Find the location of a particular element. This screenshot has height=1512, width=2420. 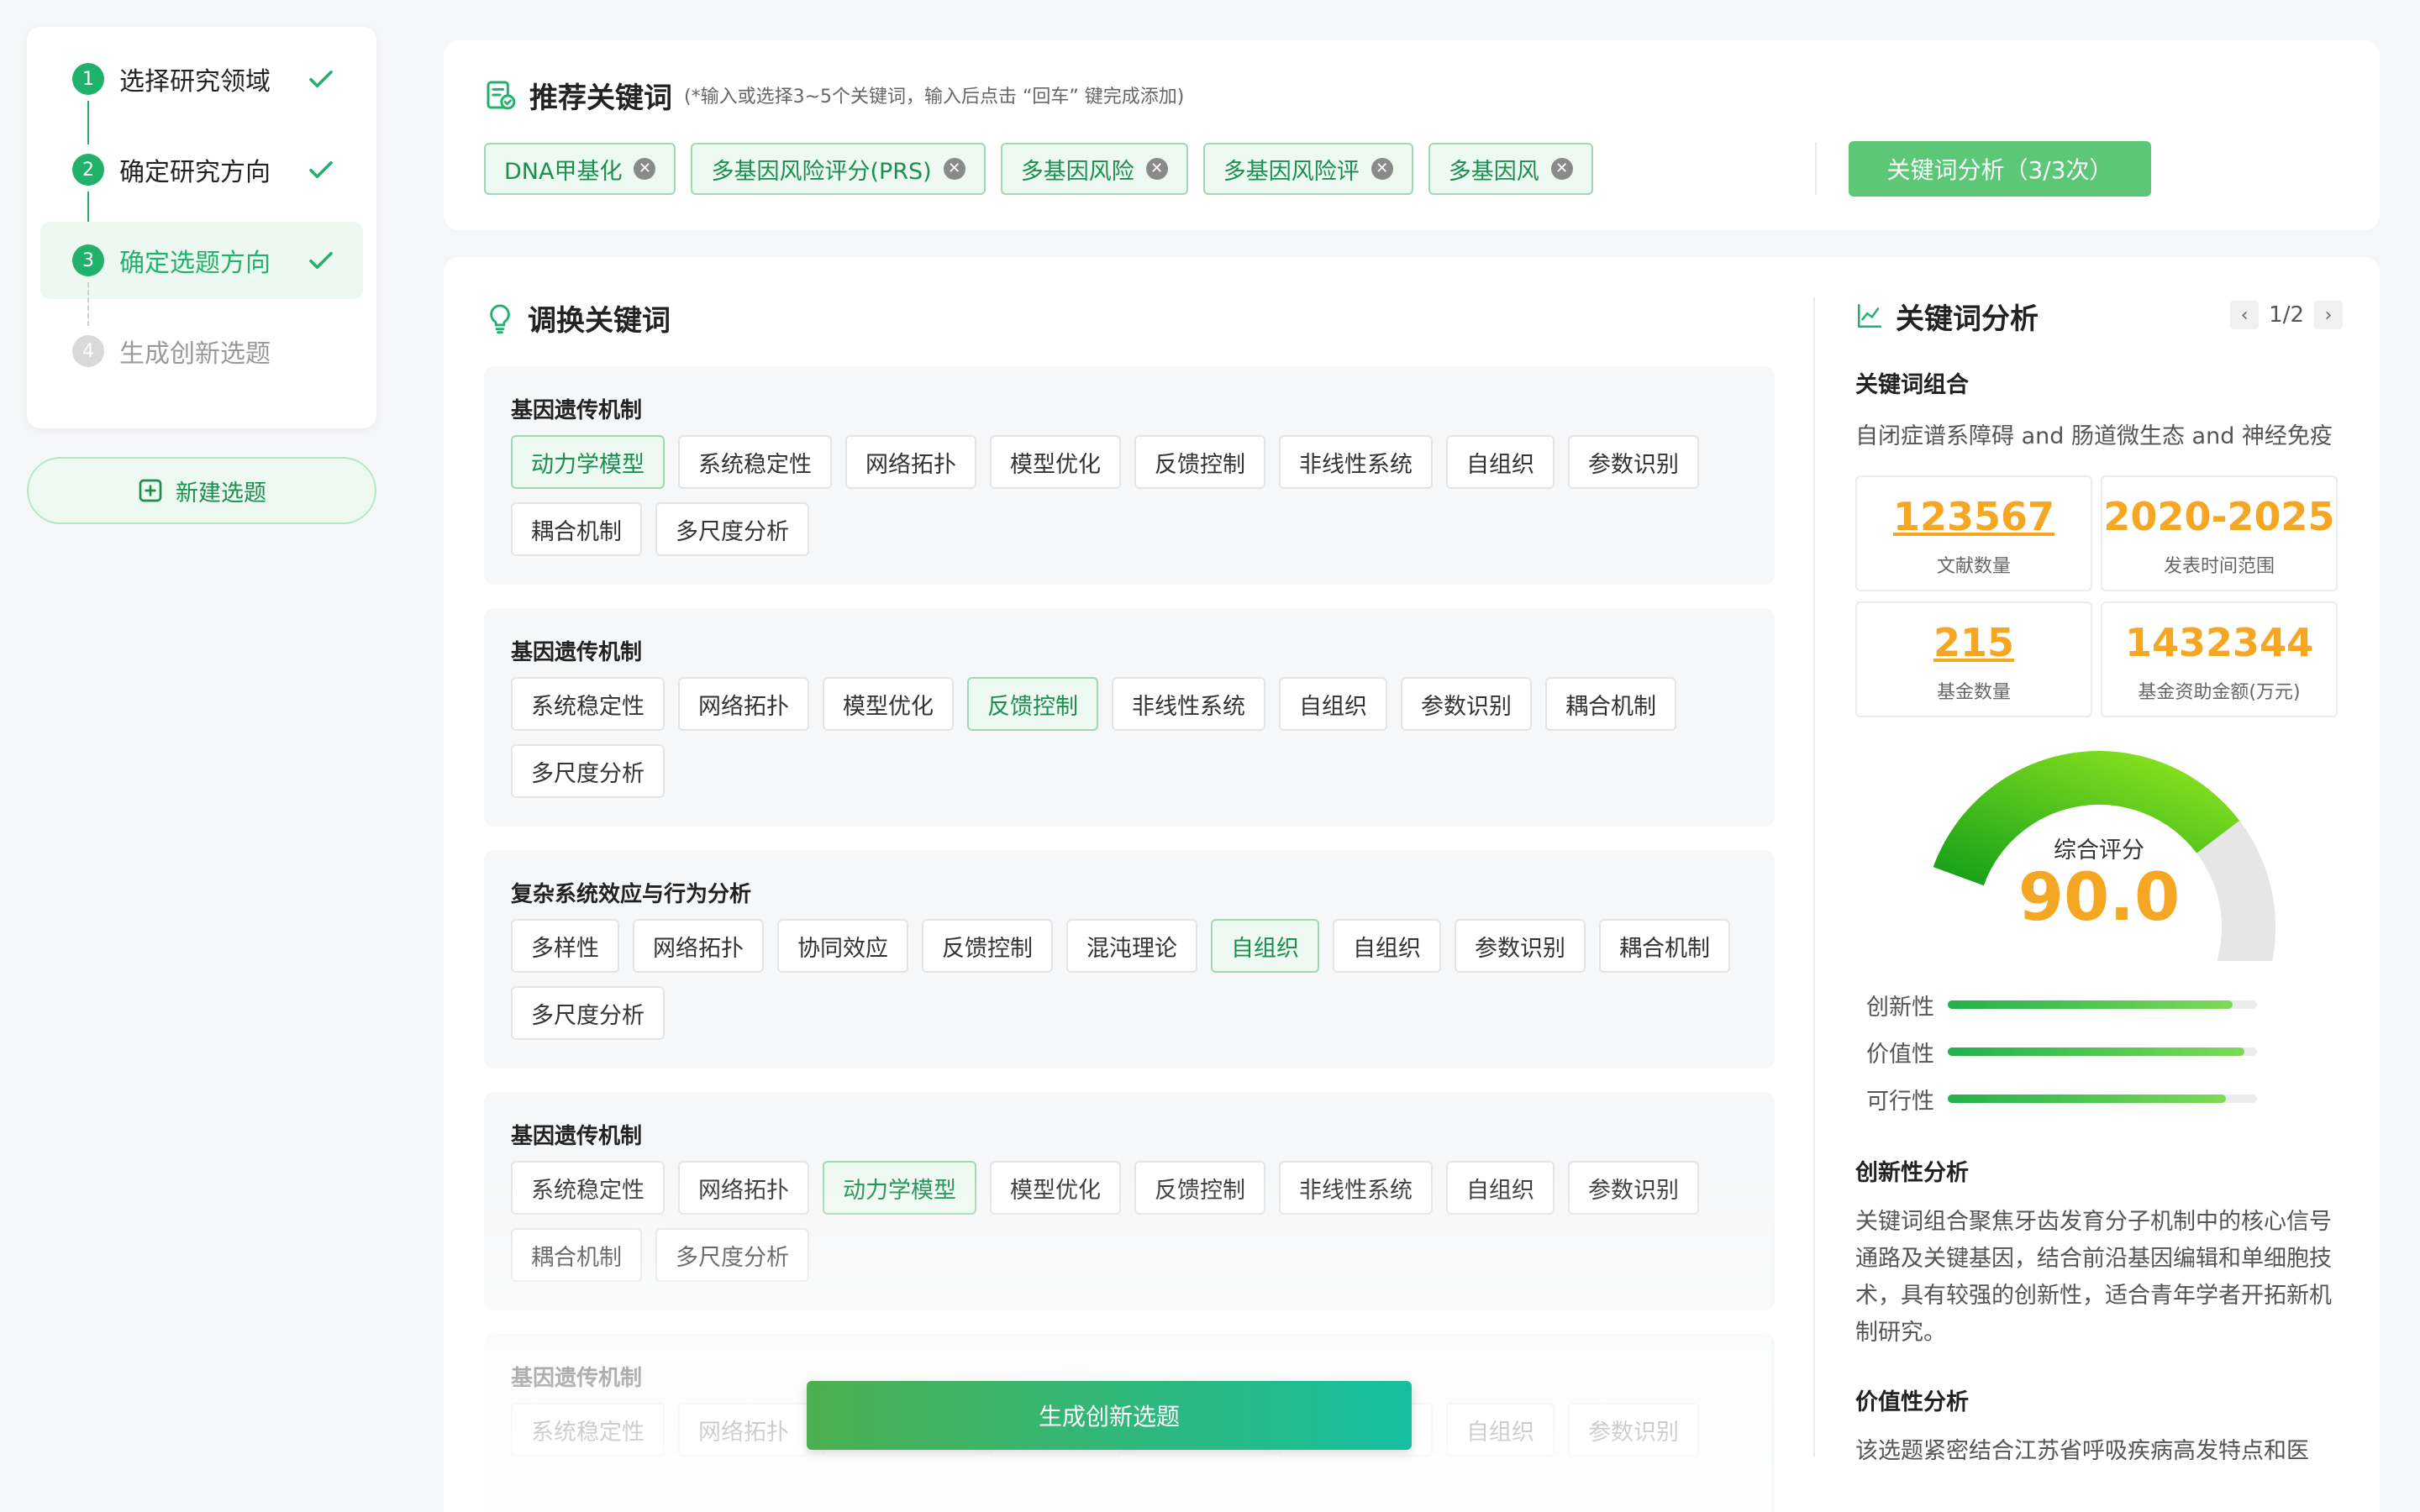

stat-caption: 基金资助金额(万元) is located at coordinates (2219, 692).